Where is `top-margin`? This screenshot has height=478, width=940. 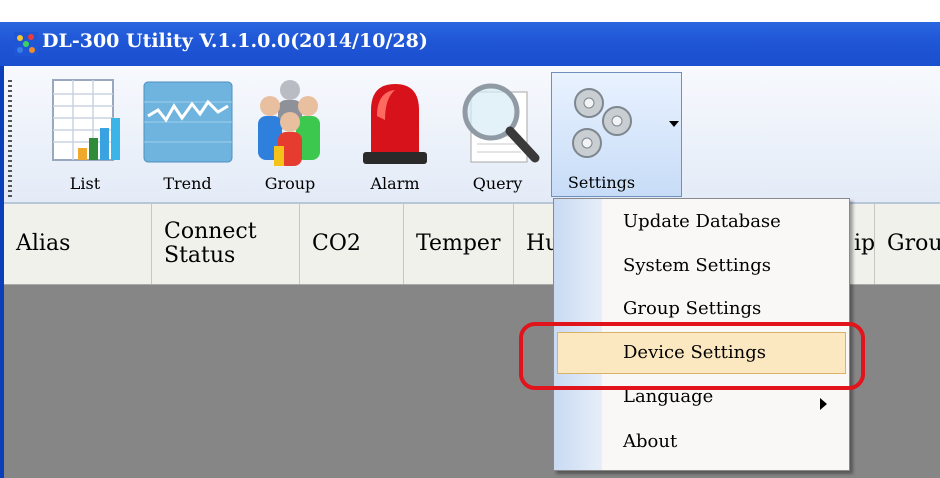 top-margin is located at coordinates (470, 11).